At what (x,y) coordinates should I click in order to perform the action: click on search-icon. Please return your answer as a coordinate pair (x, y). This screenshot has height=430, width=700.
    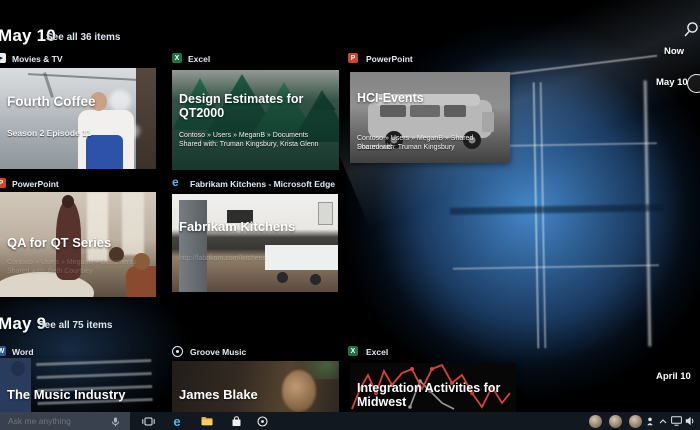
    Looking at the image, I should click on (691, 29).